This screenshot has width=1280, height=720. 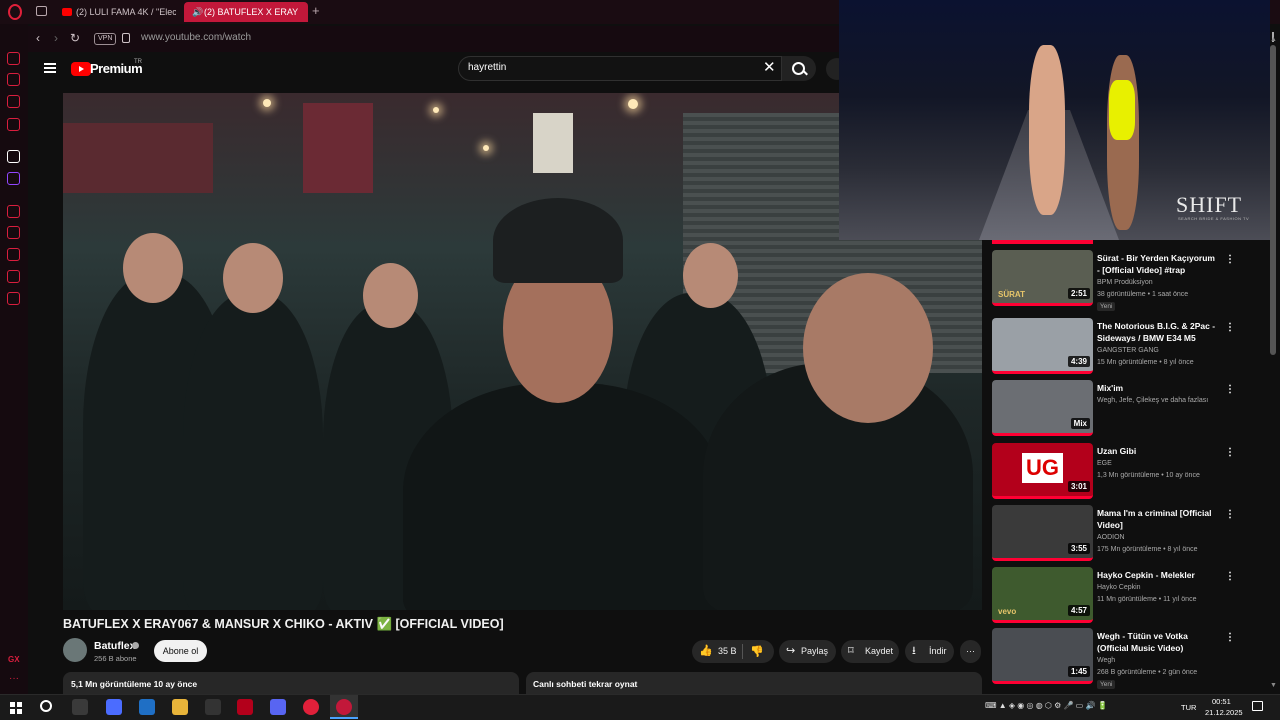 I want to click on twitch-icon, so click(x=13, y=178).